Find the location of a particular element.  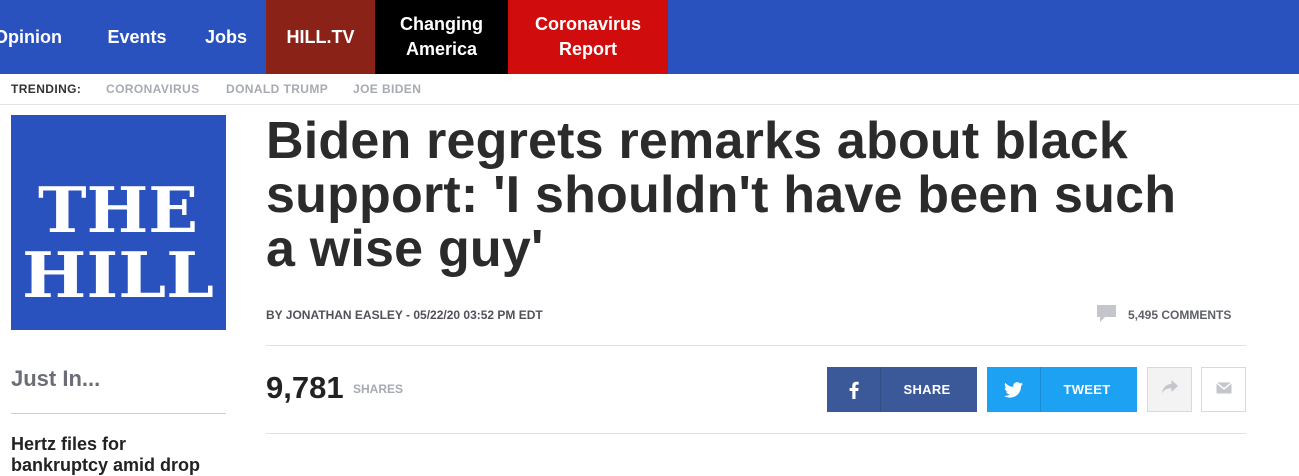

headline-line3: a wise guy' is located at coordinates (405, 249).